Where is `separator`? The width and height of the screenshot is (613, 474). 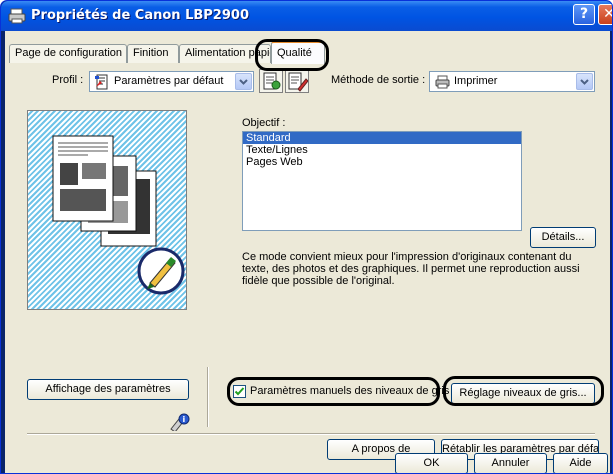 separator is located at coordinates (311, 434).